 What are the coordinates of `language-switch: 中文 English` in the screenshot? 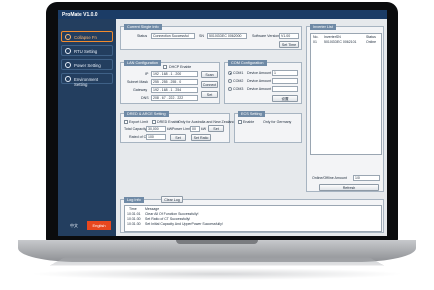 It's located at (87, 225).